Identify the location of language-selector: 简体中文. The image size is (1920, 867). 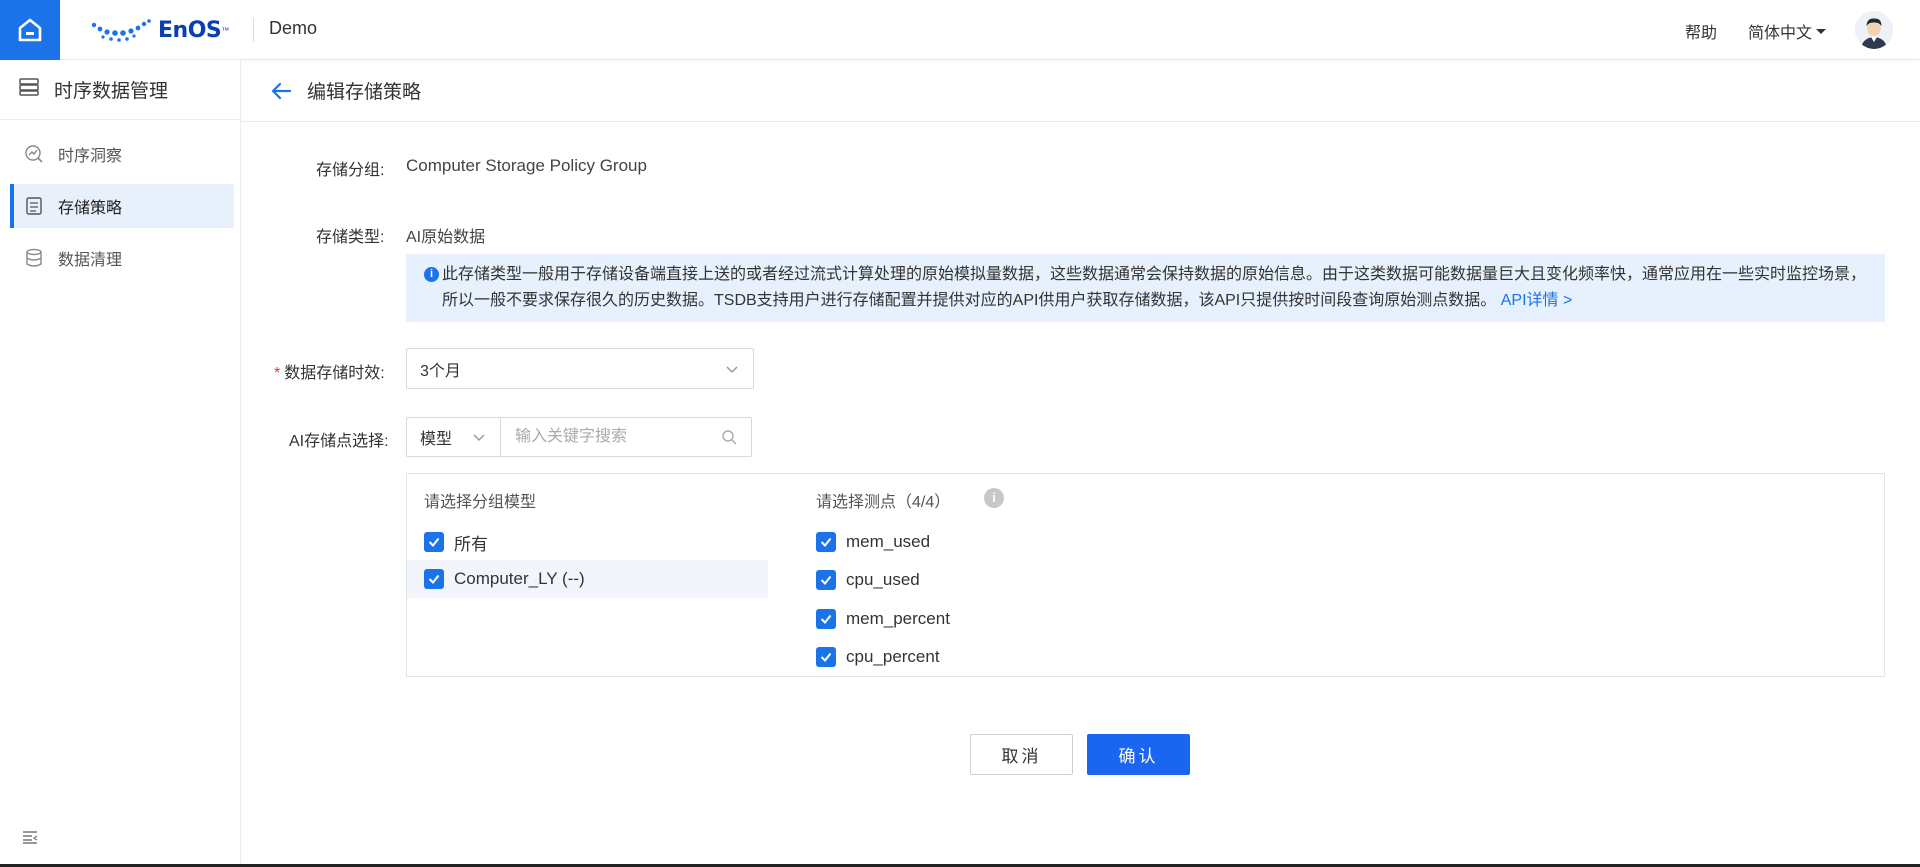
(1787, 31).